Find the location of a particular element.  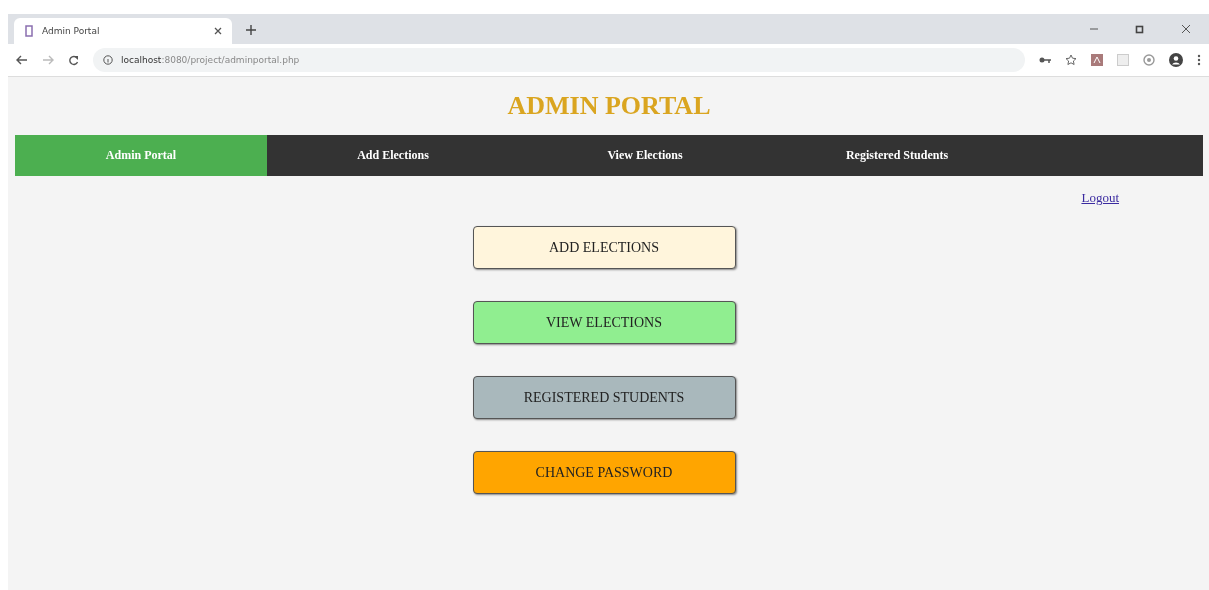

browser-tab: Admin Portal is located at coordinates (123, 31).